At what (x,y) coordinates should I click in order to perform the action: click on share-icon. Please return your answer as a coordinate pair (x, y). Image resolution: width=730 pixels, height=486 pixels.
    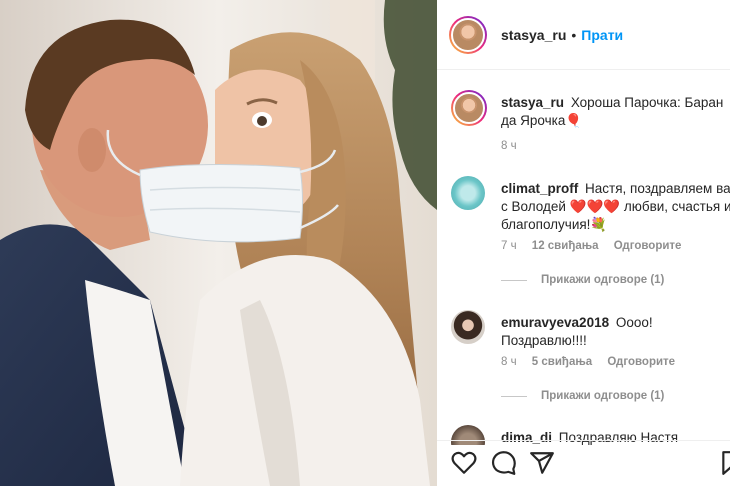
    Looking at the image, I should click on (542, 463).